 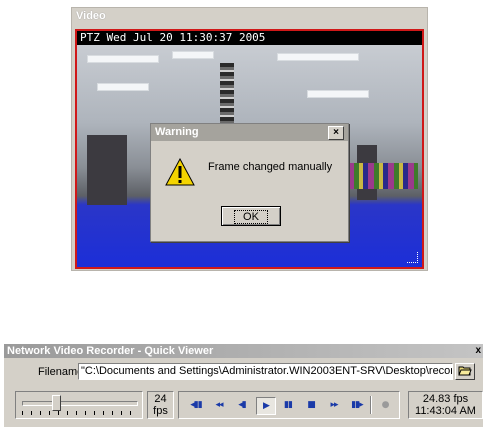 I want to click on fps-value: 24, so click(x=160, y=399).